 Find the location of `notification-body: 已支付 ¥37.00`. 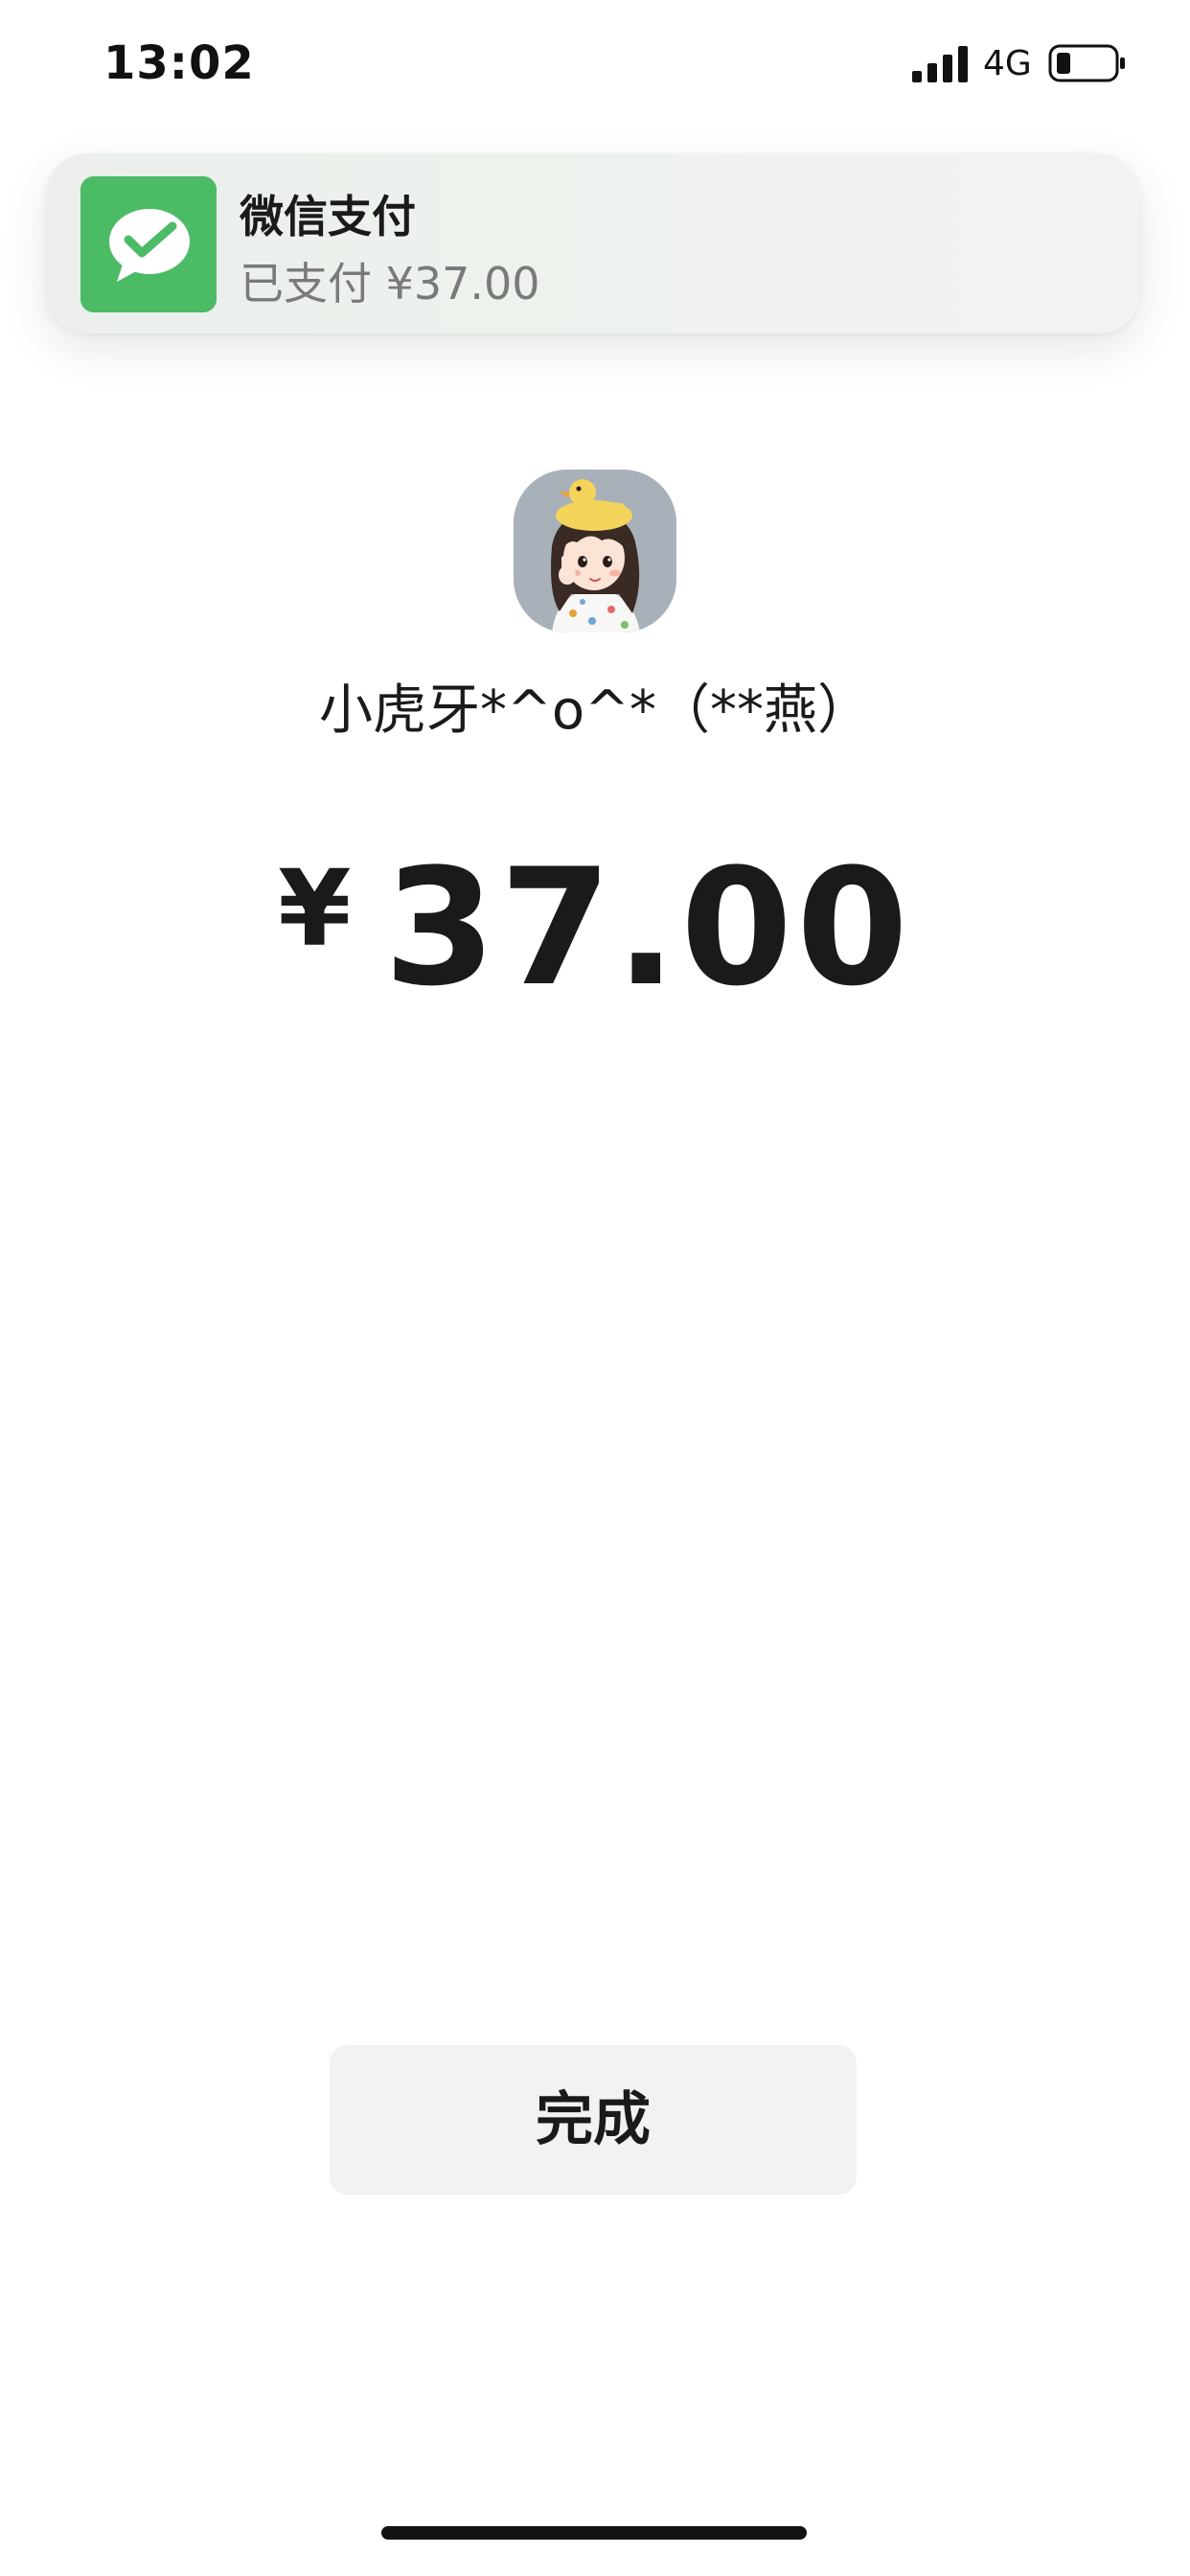

notification-body: 已支付 ¥37.00 is located at coordinates (390, 284).